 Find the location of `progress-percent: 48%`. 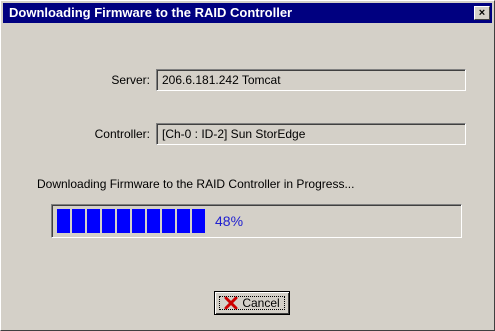

progress-percent: 48% is located at coordinates (229, 221).